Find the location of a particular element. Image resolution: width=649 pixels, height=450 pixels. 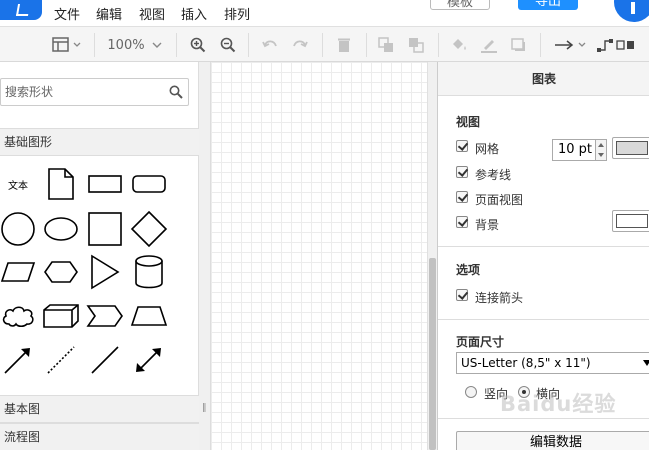

shape-cylinder is located at coordinates (149, 272).